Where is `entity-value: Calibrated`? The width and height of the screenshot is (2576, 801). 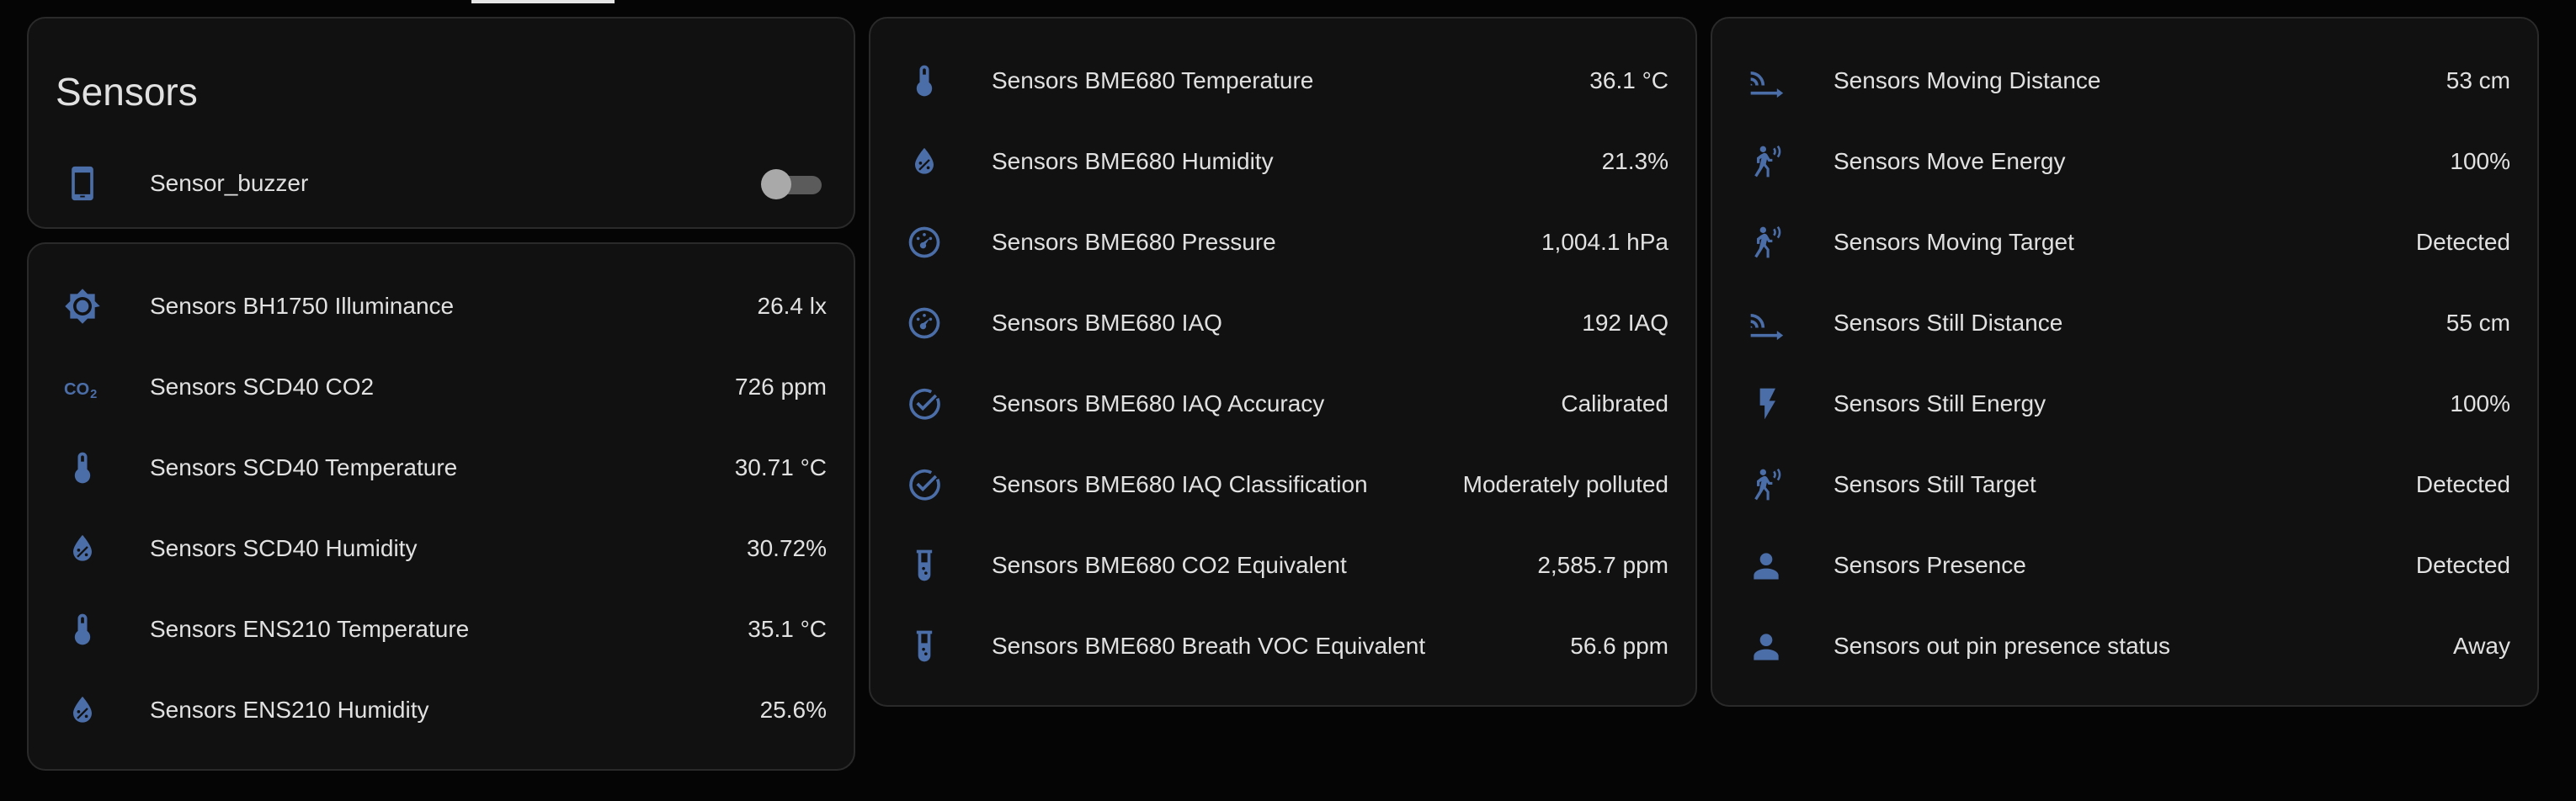
entity-value: Calibrated is located at coordinates (1615, 403).